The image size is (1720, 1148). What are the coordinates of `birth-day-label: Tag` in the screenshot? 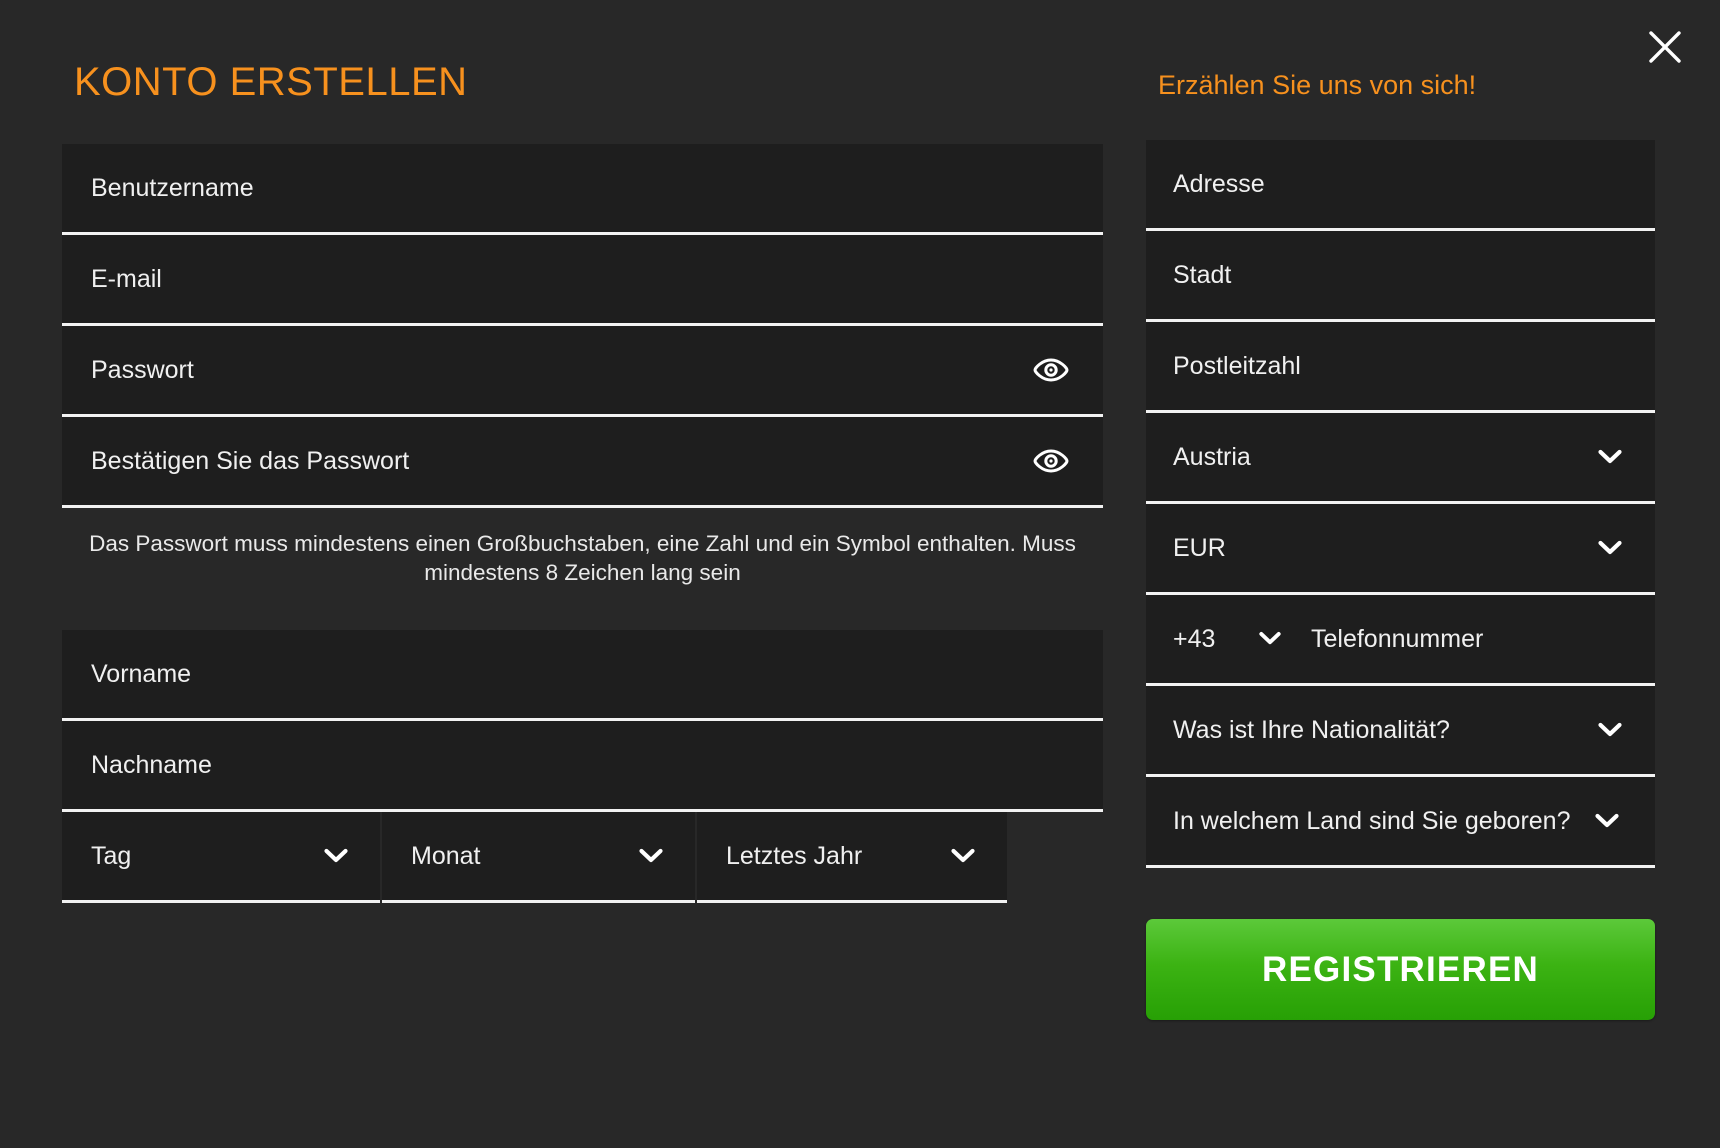 It's located at (111, 855).